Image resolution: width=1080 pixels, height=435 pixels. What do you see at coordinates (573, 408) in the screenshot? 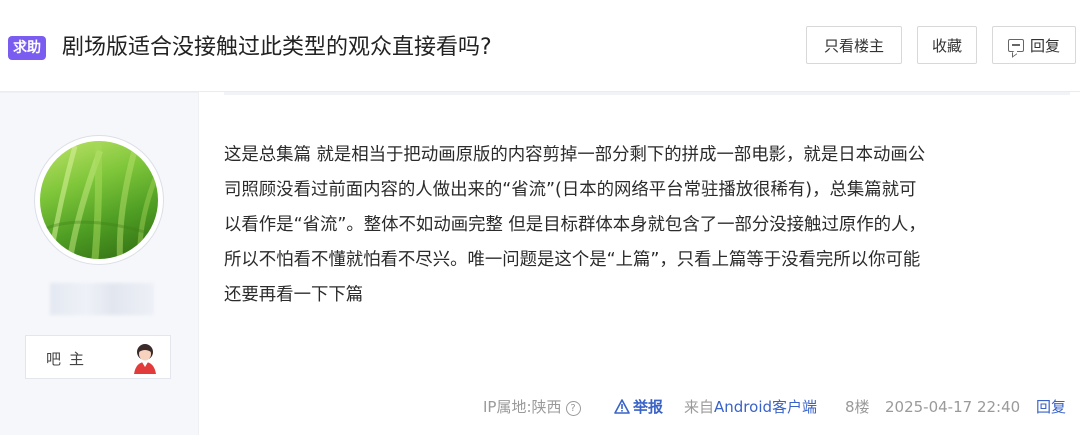
I see `question-circle-icon: ?` at bounding box center [573, 408].